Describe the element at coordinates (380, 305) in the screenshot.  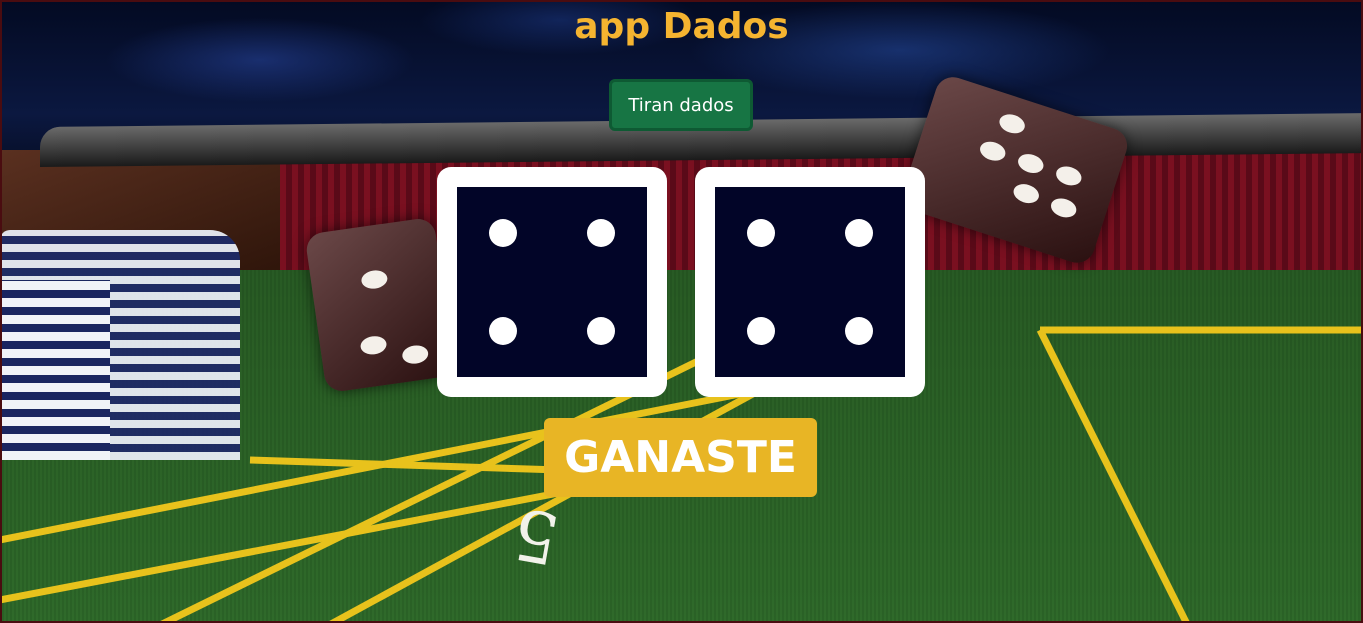
I see `background-die-left` at that location.